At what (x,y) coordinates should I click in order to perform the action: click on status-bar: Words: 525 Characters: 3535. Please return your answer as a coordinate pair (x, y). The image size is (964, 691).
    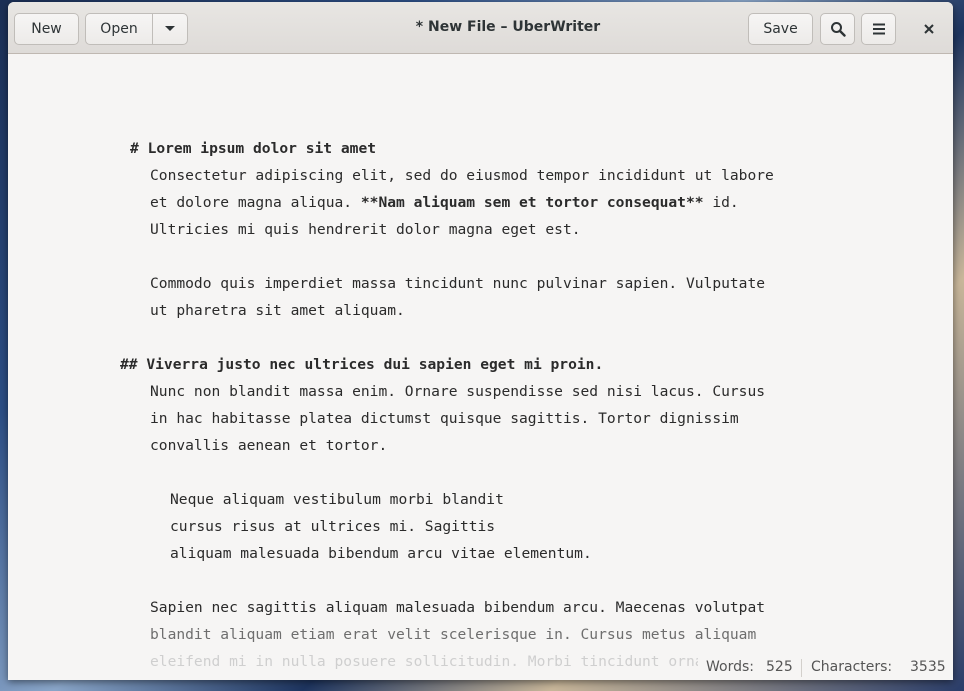
    Looking at the image, I should click on (825, 667).